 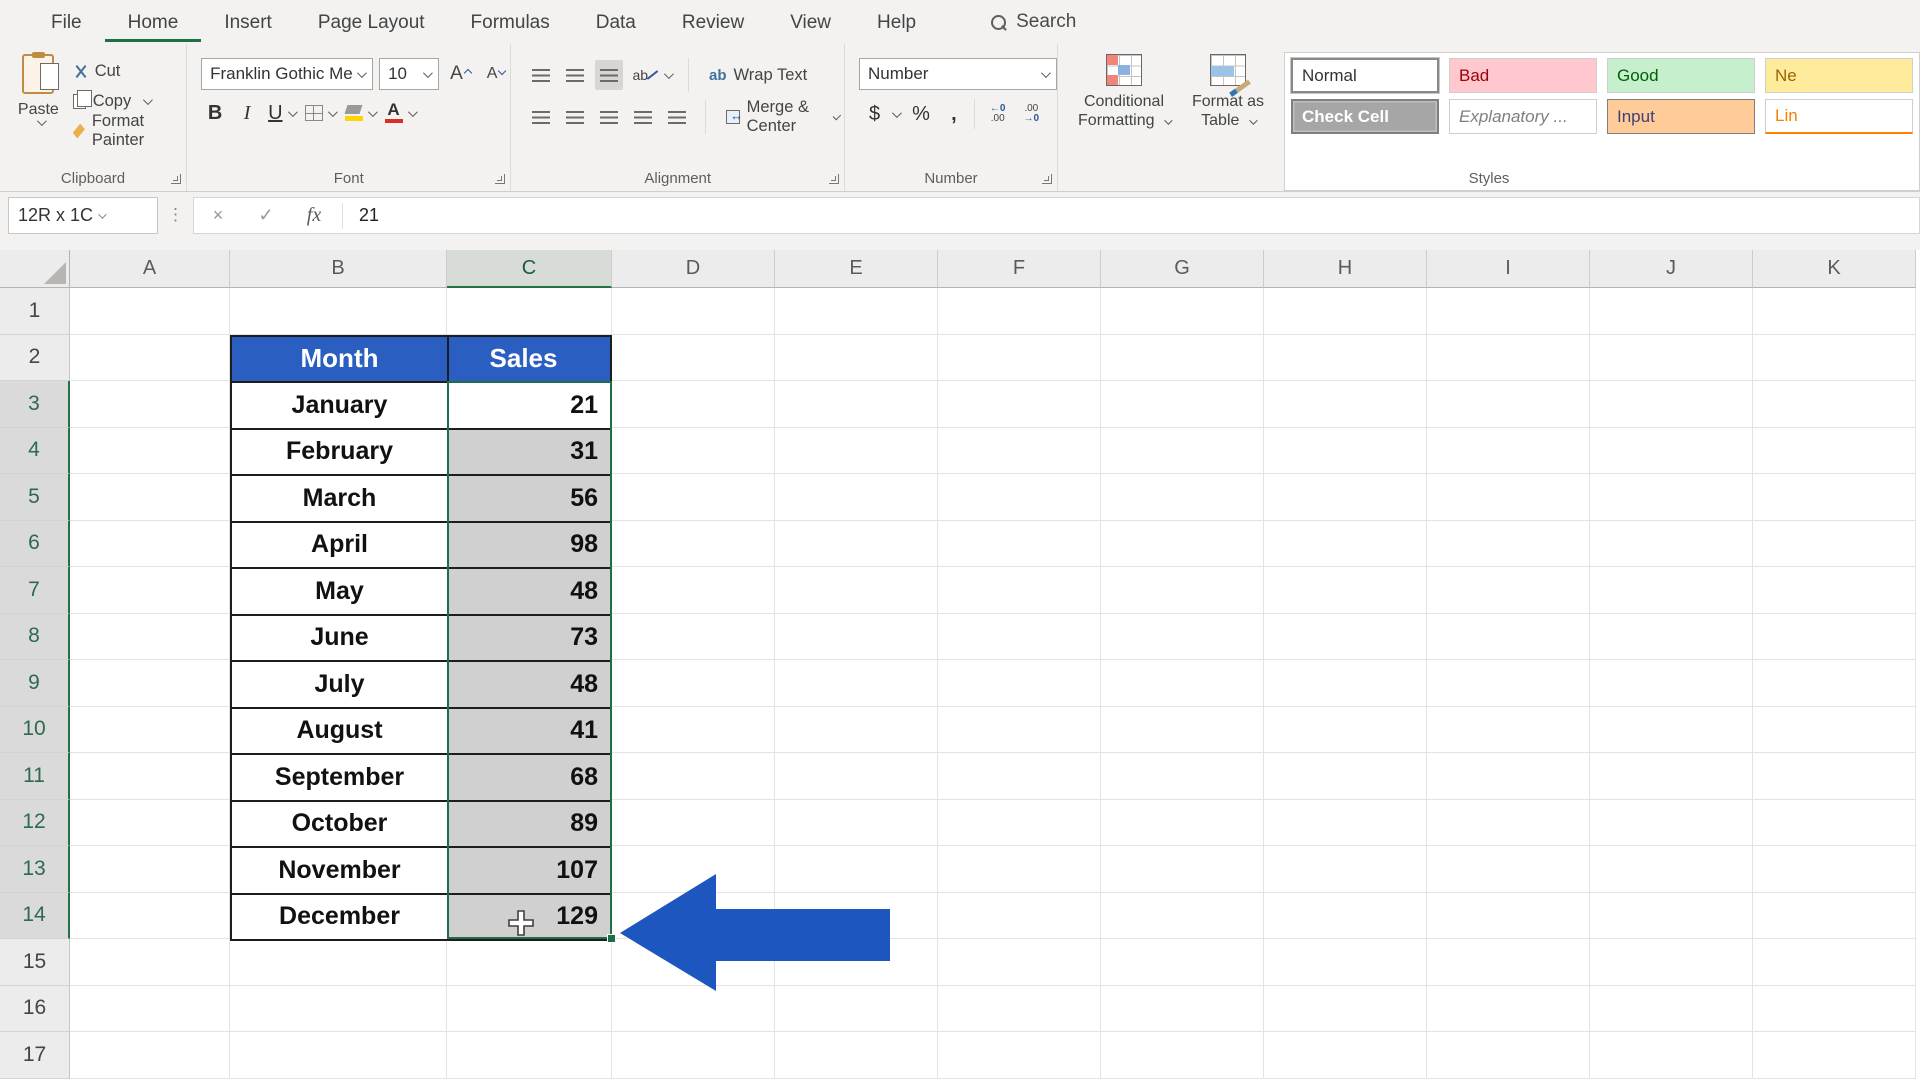 What do you see at coordinates (1834, 357) in the screenshot?
I see `cell-K2` at bounding box center [1834, 357].